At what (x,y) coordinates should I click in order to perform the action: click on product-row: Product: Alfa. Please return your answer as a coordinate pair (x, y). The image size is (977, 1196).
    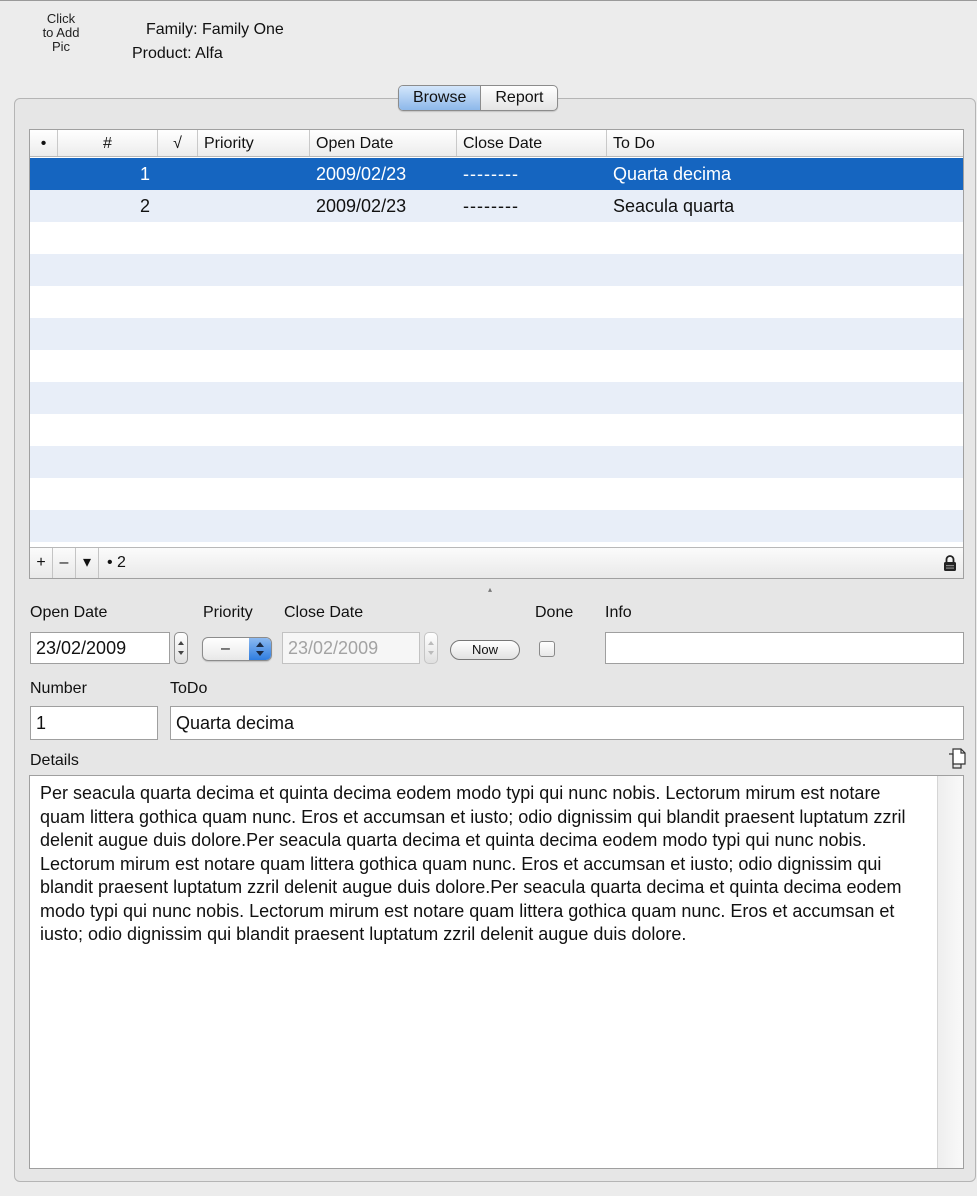
    Looking at the image, I should click on (177, 54).